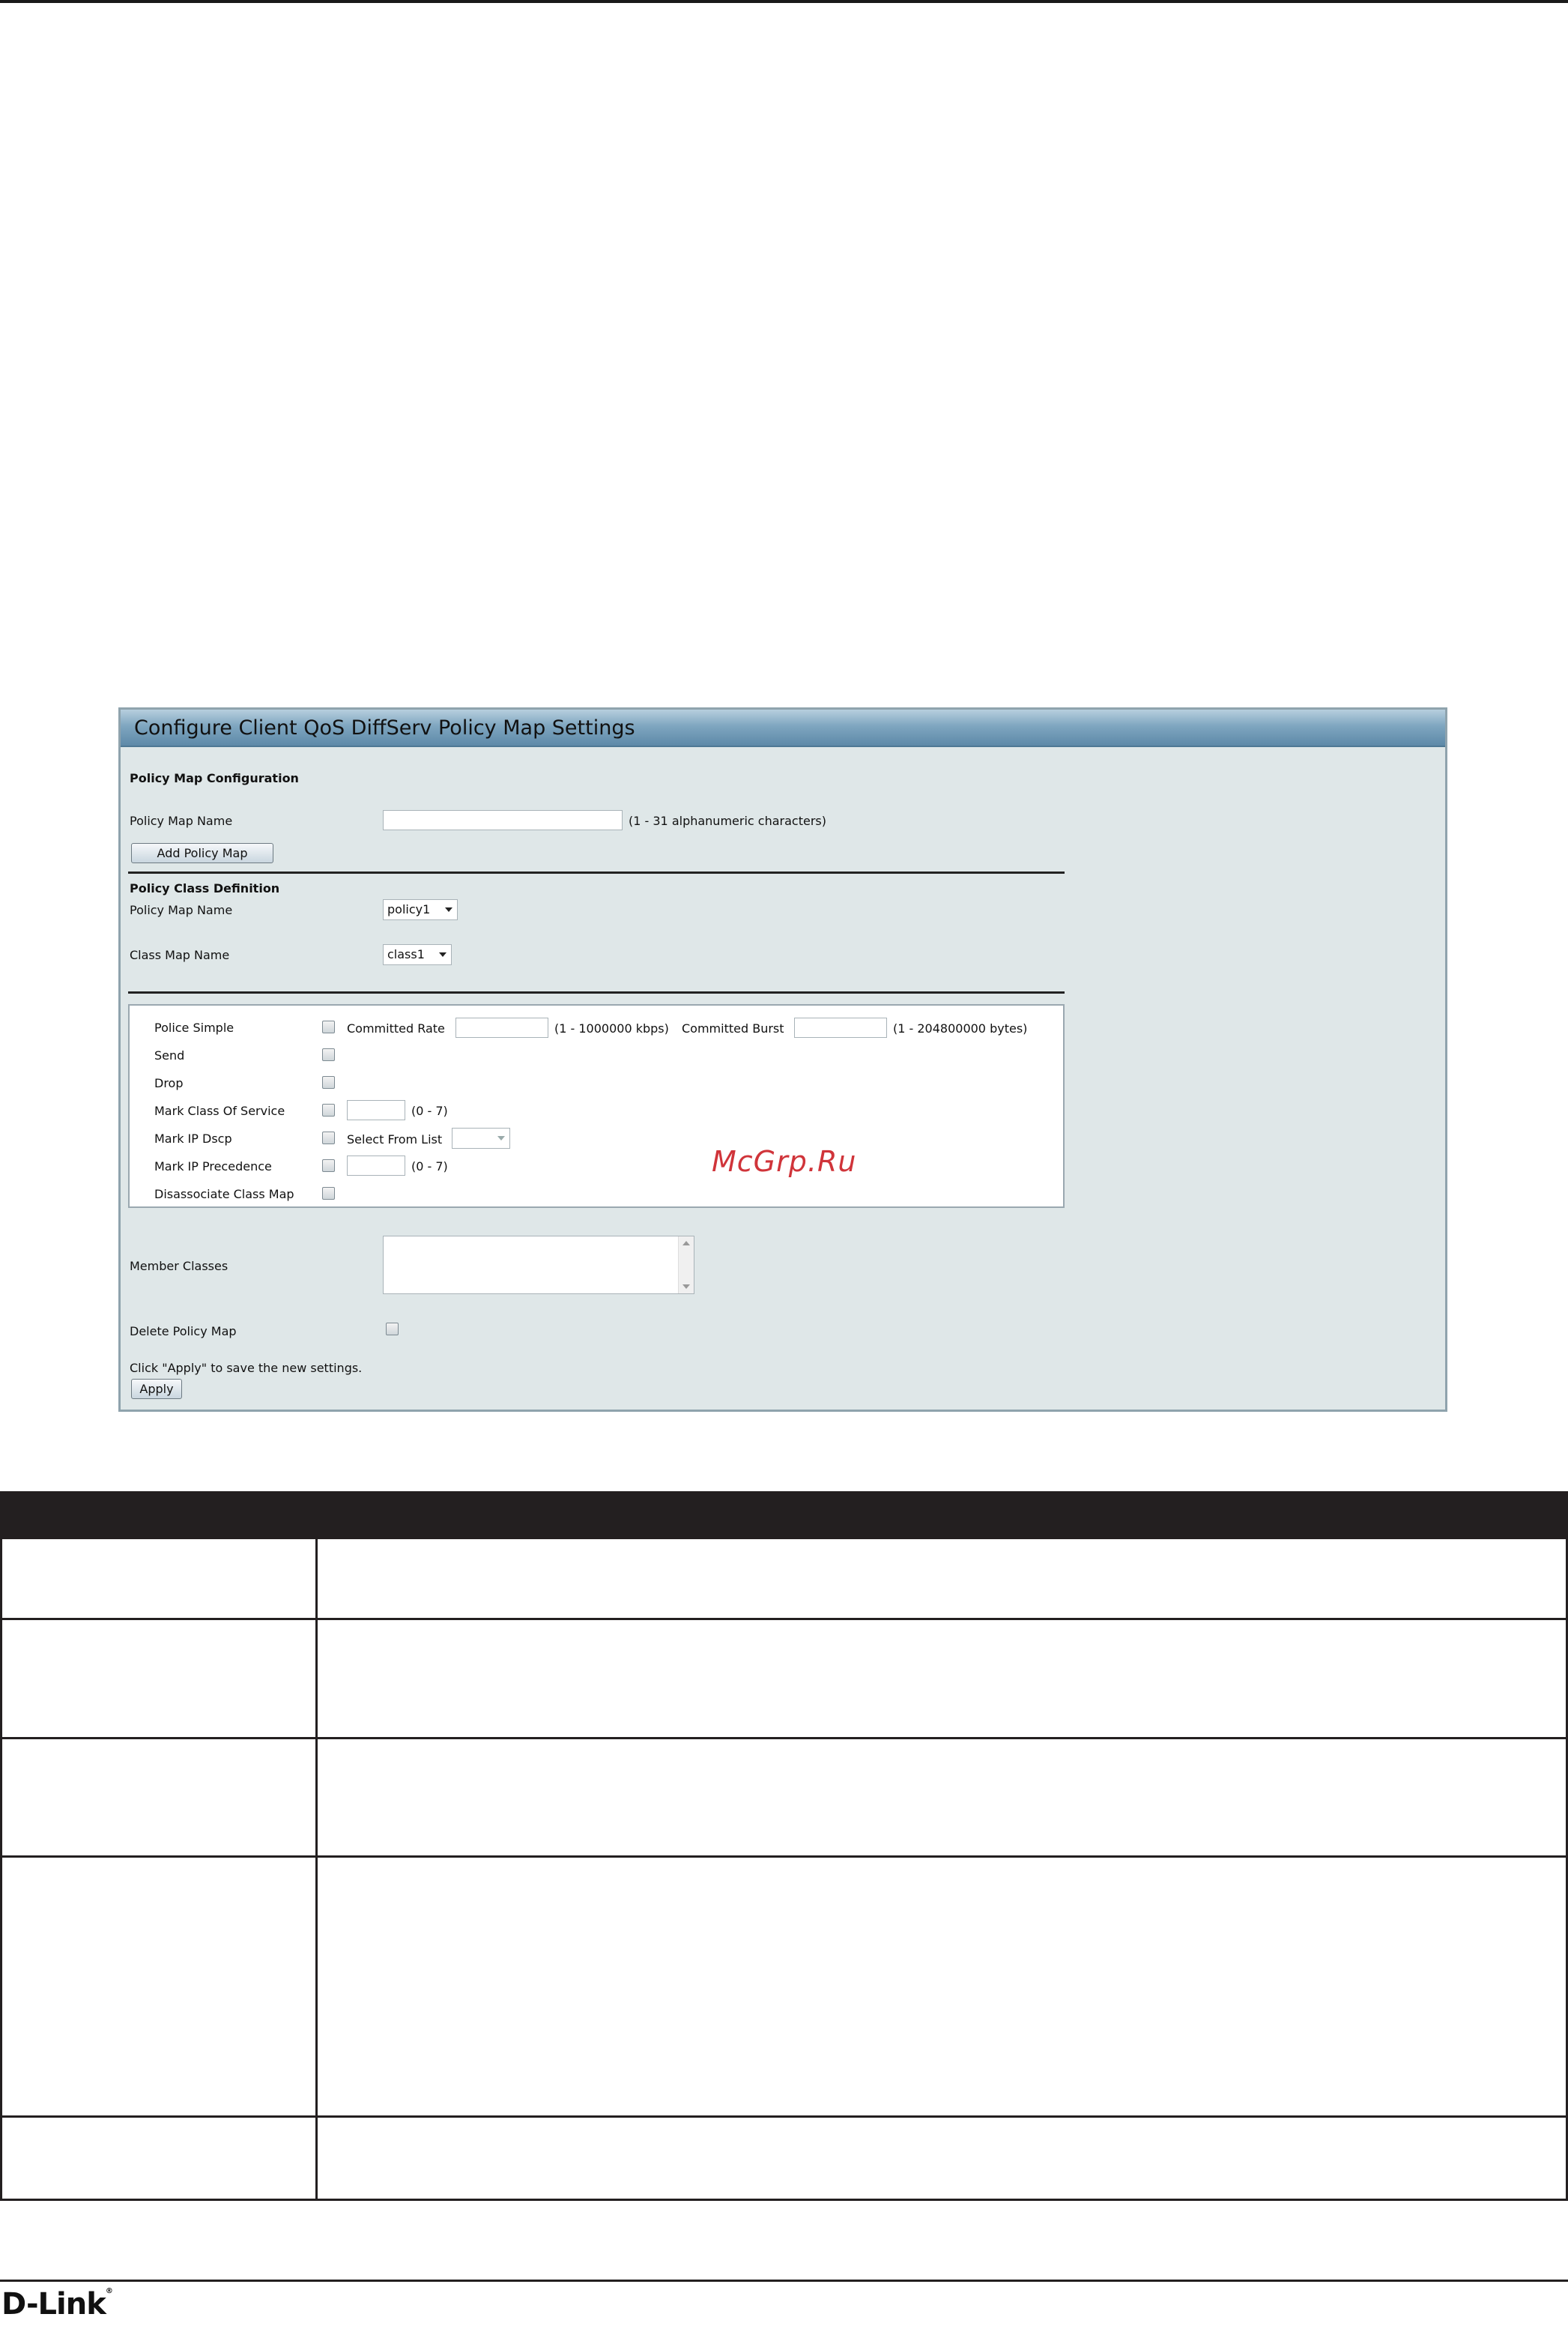 The width and height of the screenshot is (1568, 2329). What do you see at coordinates (429, 1111) in the screenshot?
I see `mark-class-of-service-hint: (0 - 7)` at bounding box center [429, 1111].